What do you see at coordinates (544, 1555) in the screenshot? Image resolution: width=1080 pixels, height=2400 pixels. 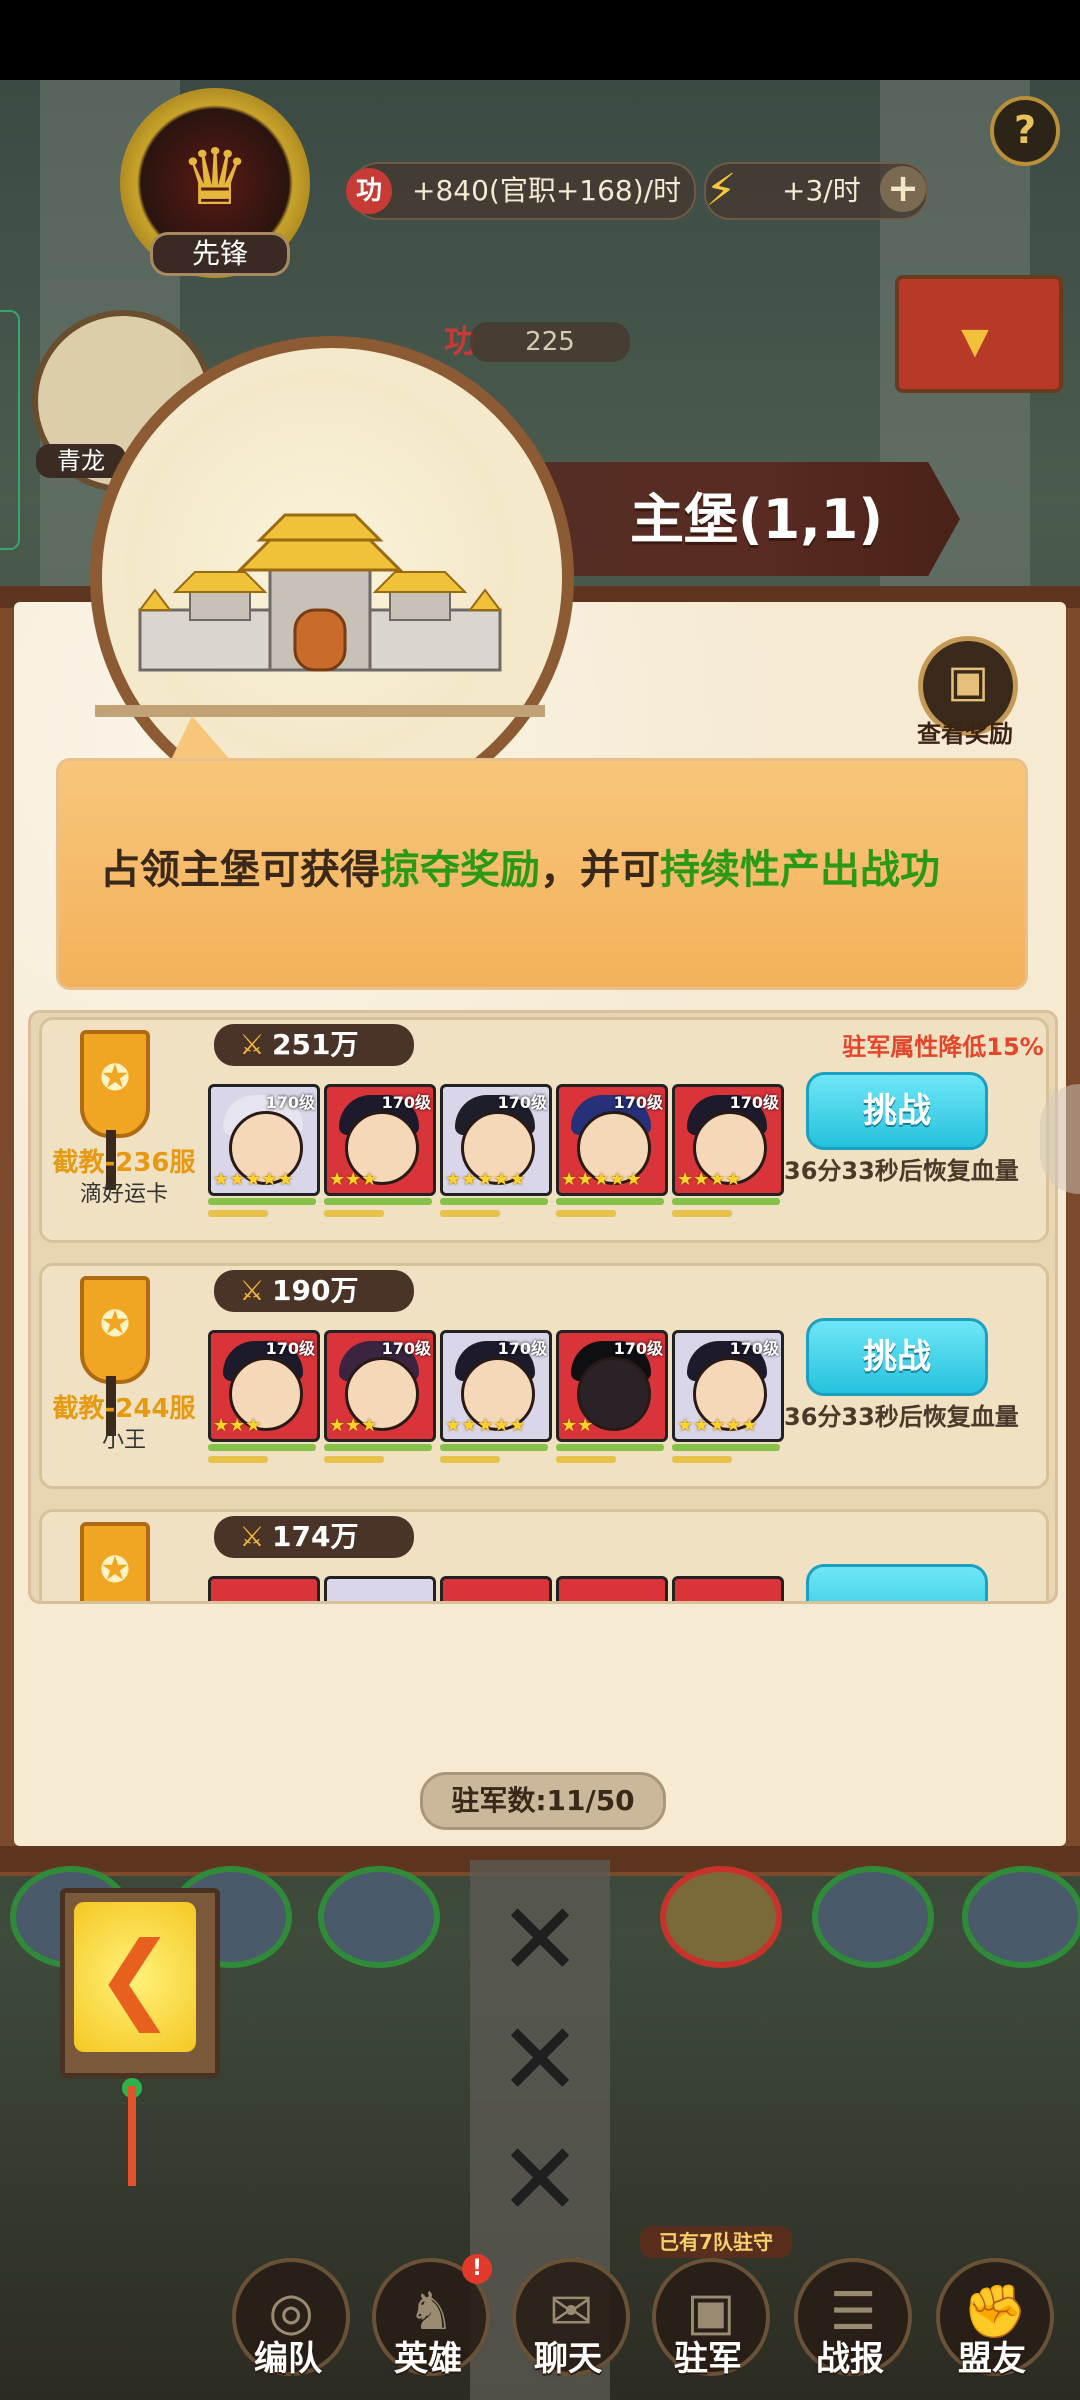 I see `garrison-row: ✪ ⚔ 174万` at bounding box center [544, 1555].